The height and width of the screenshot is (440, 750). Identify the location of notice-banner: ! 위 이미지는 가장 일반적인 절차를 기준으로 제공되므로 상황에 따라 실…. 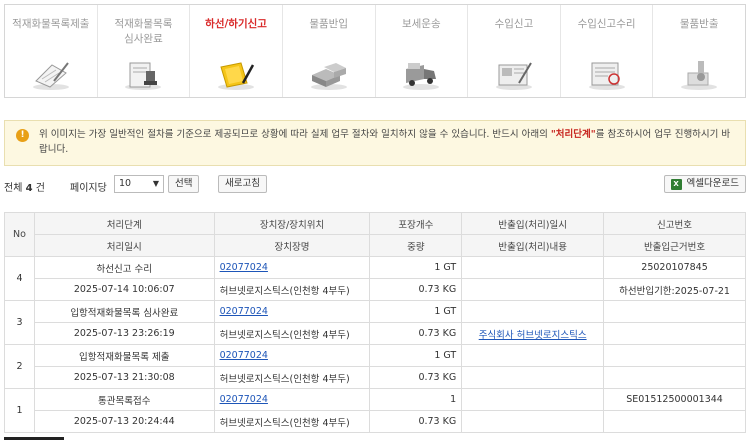
(375, 143).